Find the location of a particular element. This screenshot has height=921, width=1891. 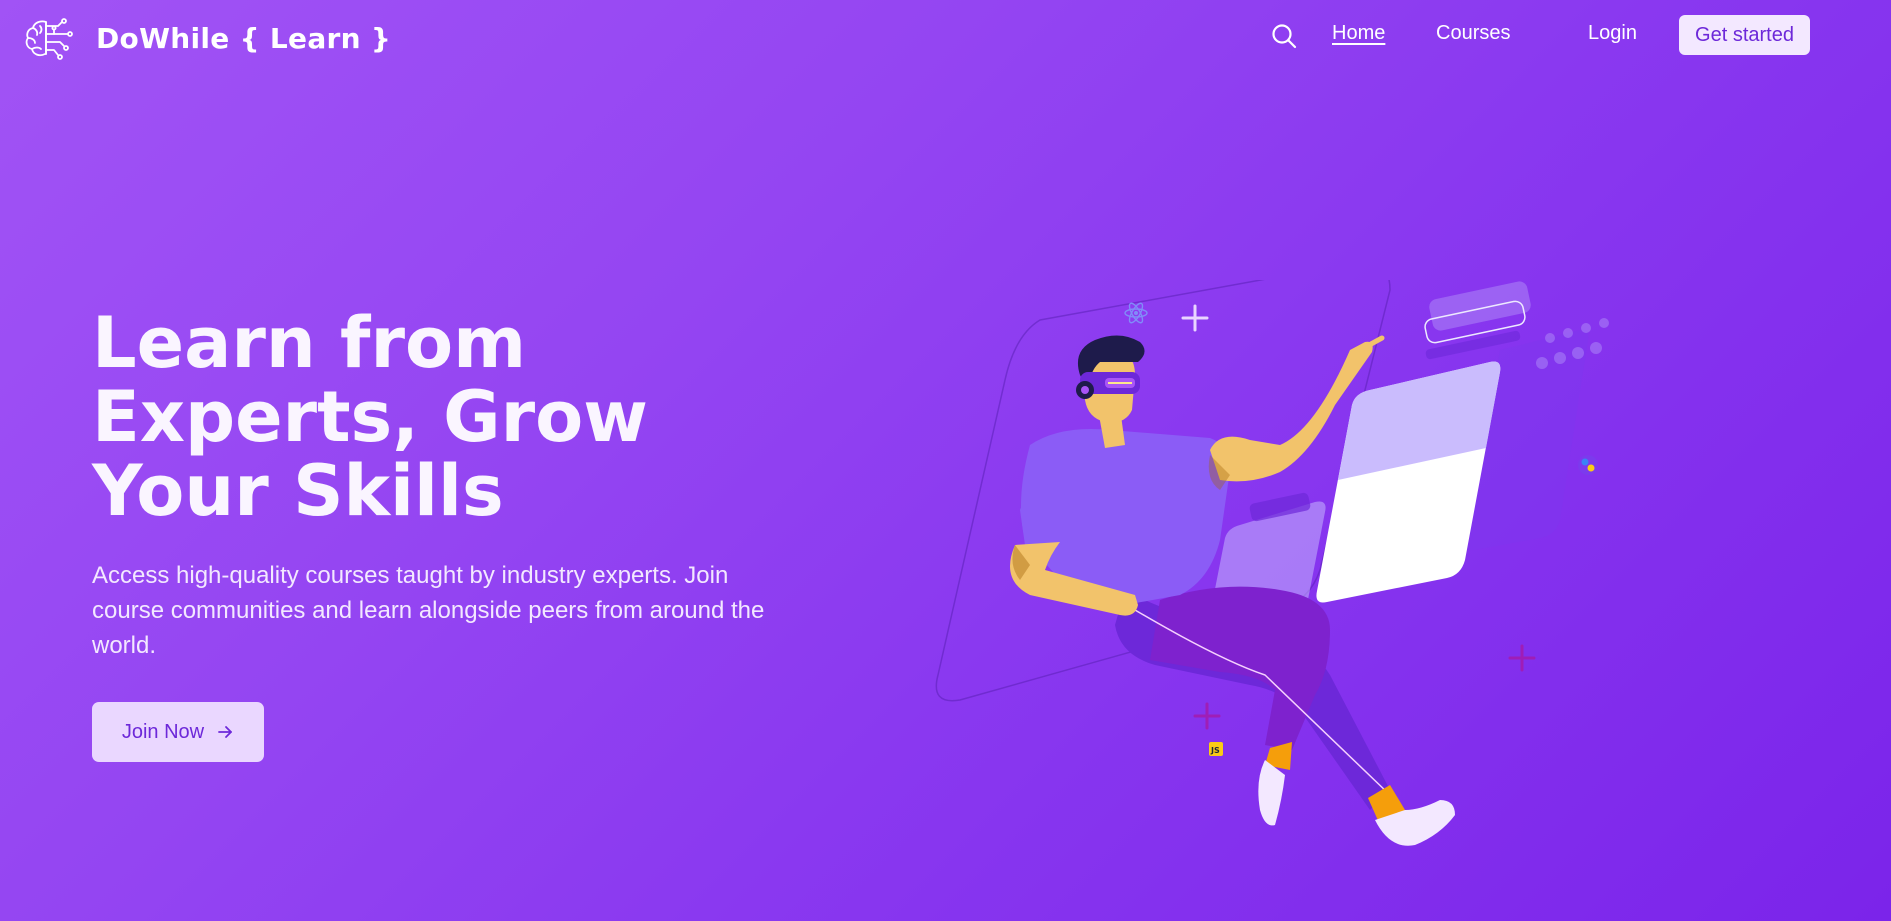

nav-link-home: Home is located at coordinates (1358, 33).